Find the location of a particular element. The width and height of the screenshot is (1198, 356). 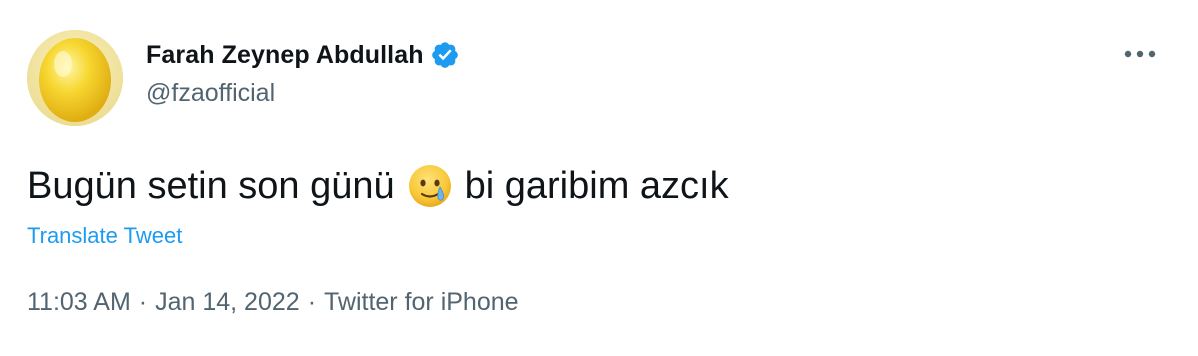

author-display-name: Farah Zeynep Abdullah is located at coordinates (285, 55).